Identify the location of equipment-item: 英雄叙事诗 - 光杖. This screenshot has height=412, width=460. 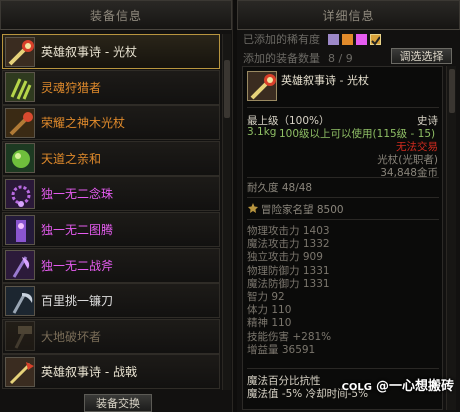
(111, 51).